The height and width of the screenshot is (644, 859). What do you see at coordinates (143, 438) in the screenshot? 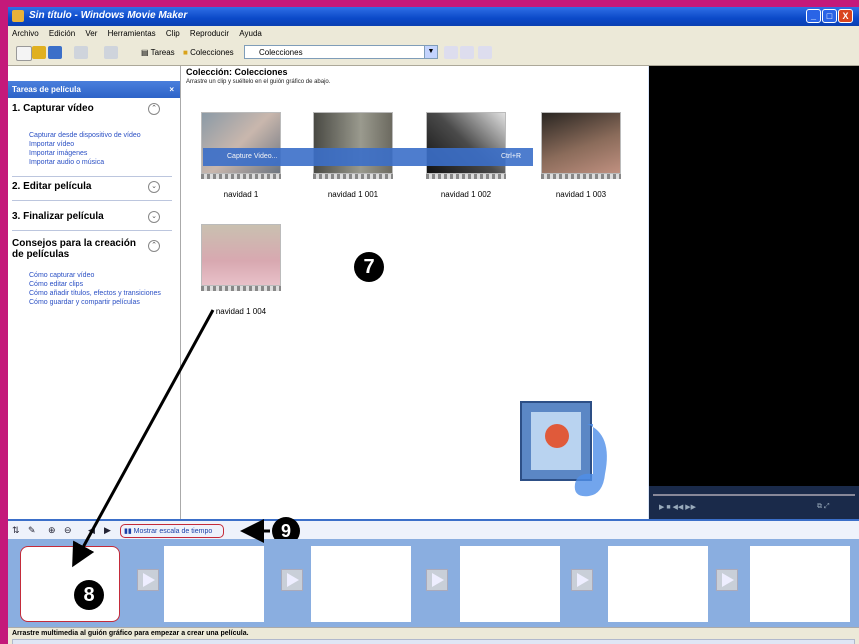
I see `drag-arrow` at bounding box center [143, 438].